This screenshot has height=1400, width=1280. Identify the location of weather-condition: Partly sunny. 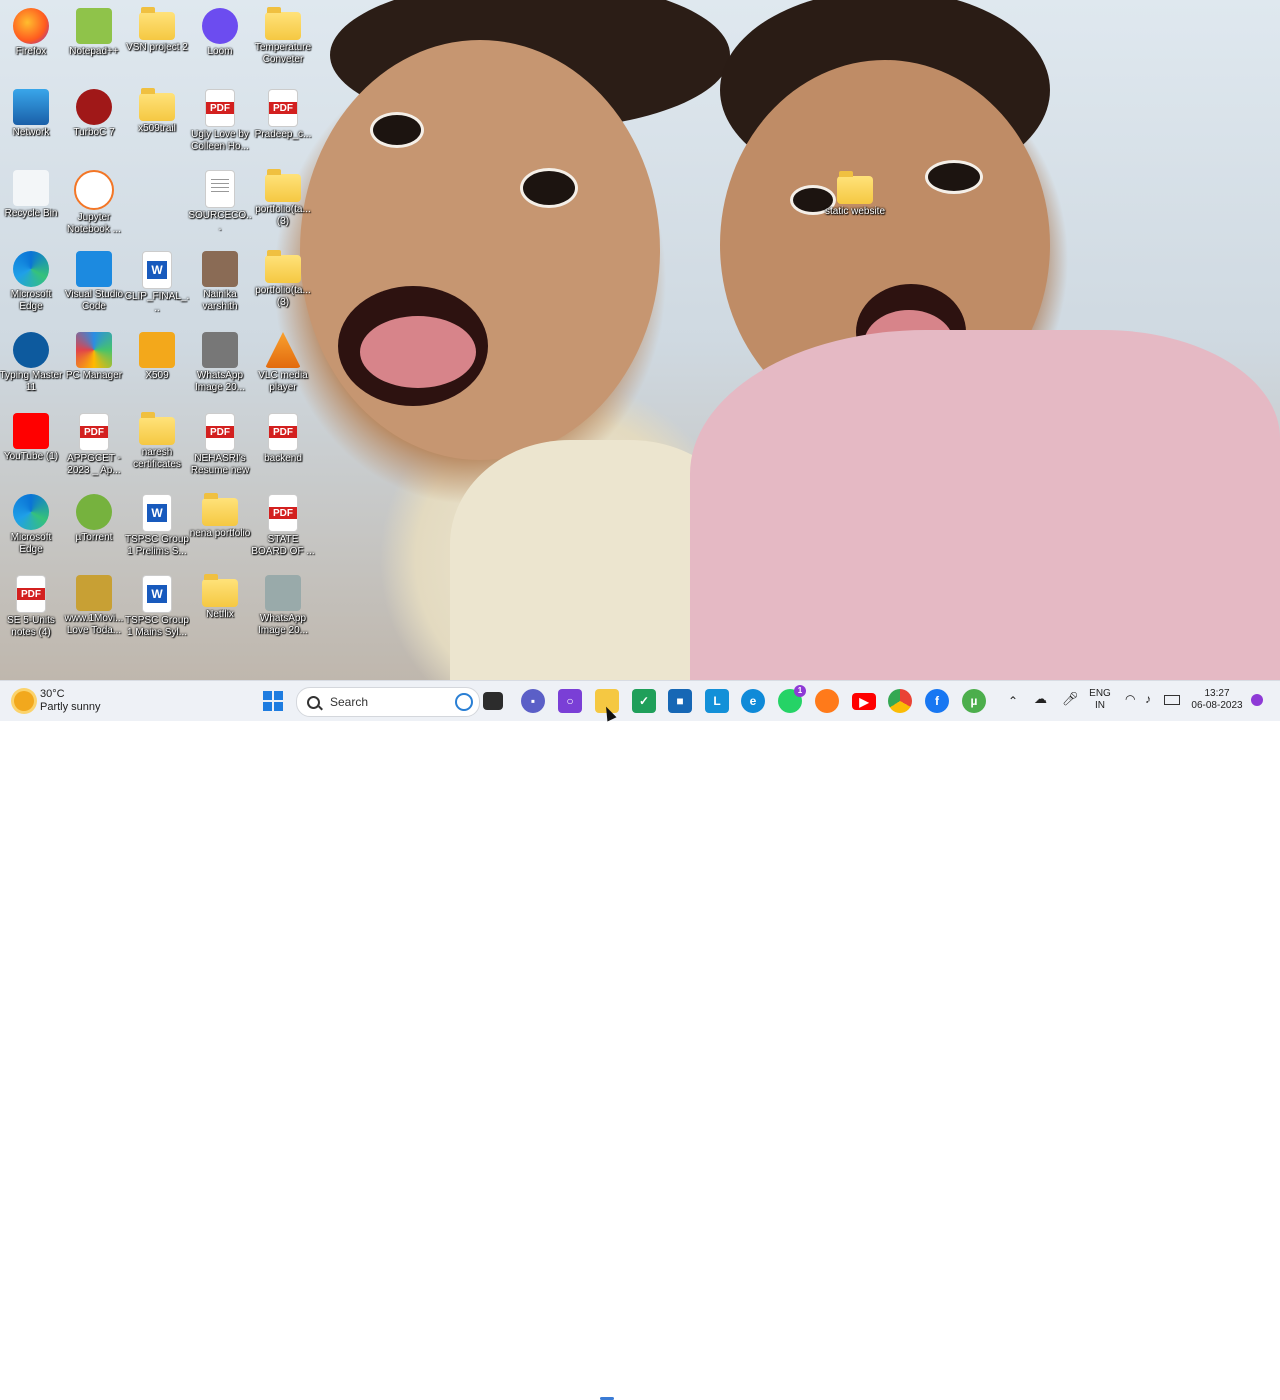
(70, 707).